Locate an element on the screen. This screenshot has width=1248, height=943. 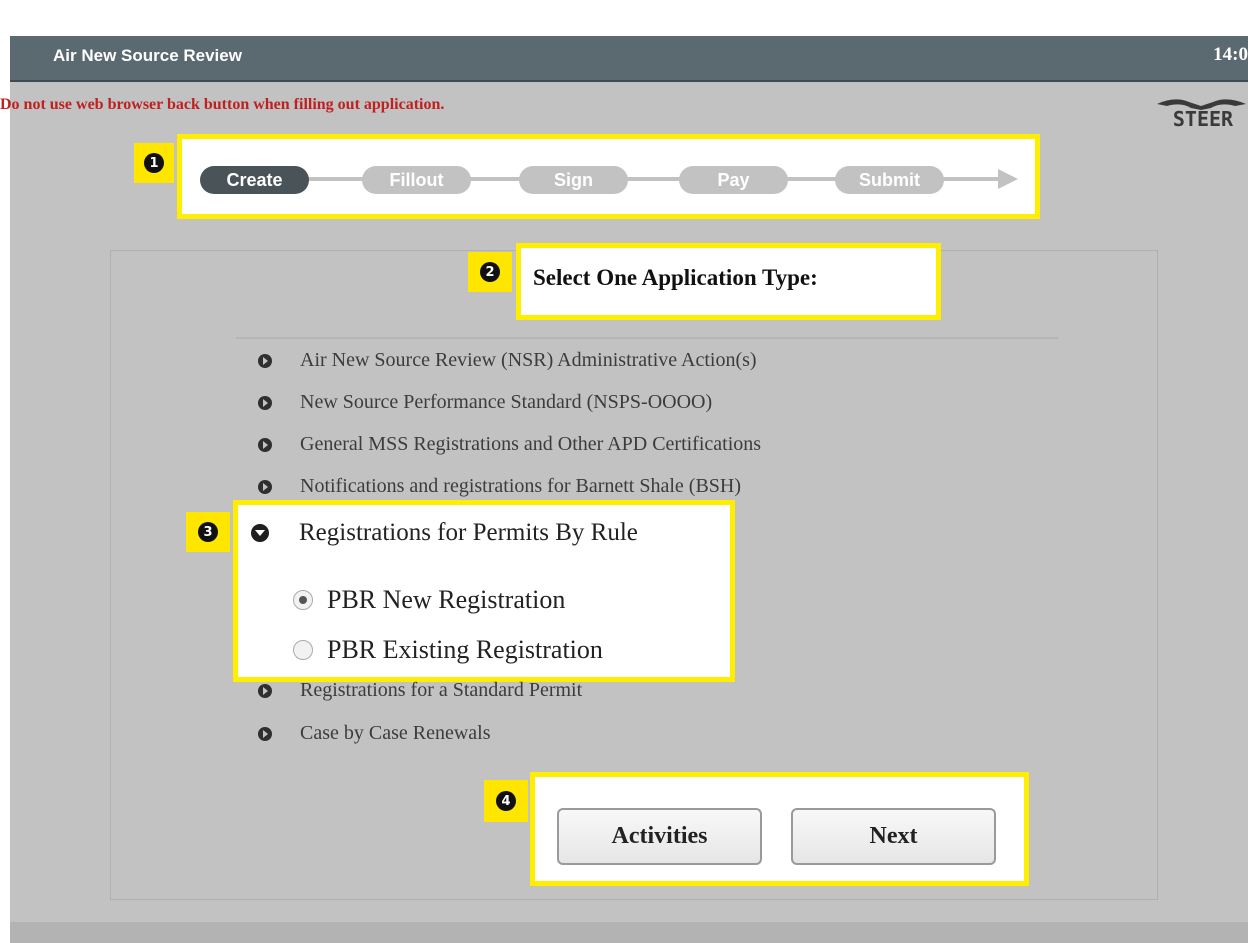
callout-marker-4: 4 is located at coordinates (506, 801).